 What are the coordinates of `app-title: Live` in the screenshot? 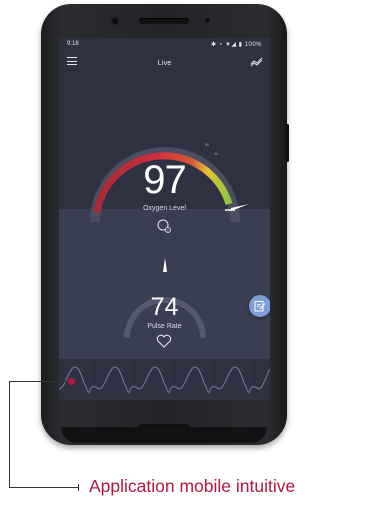 It's located at (164, 62).